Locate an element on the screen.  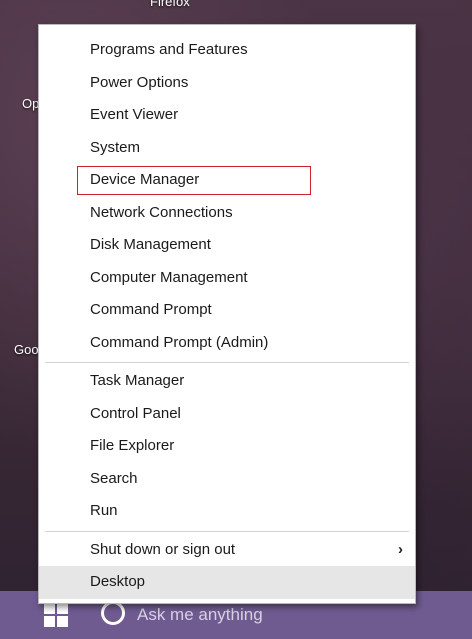
menu-item-run: Run is located at coordinates (227, 511).